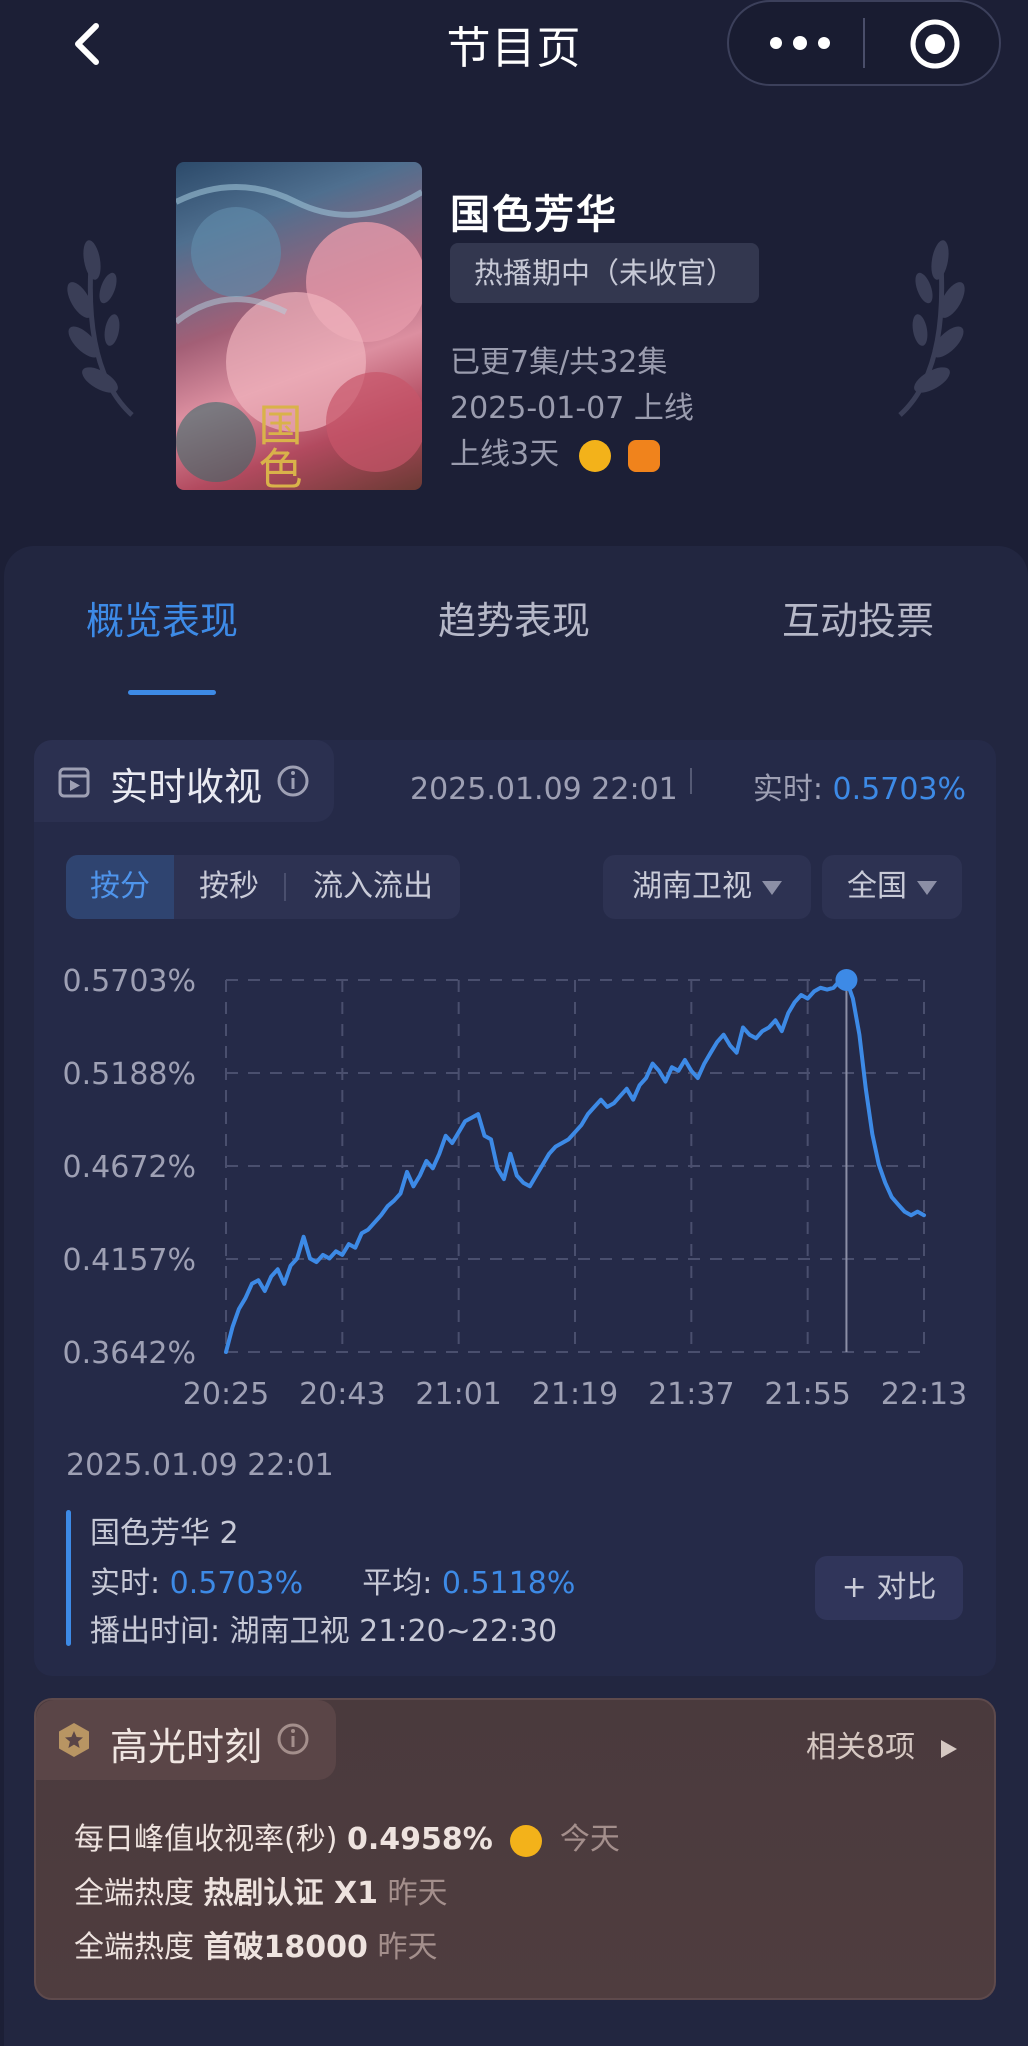 The image size is (1028, 2046). I want to click on star-hexagon-icon, so click(74, 1740).